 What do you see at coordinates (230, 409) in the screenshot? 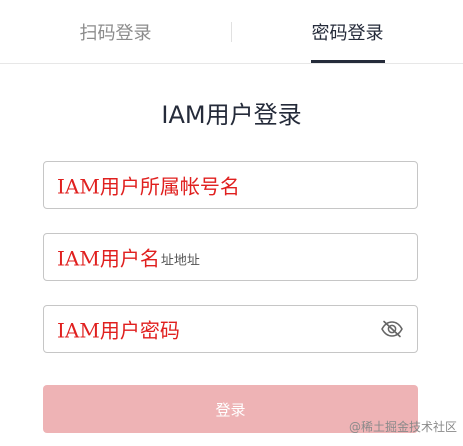
I see `login-button-label: 登录` at bounding box center [230, 409].